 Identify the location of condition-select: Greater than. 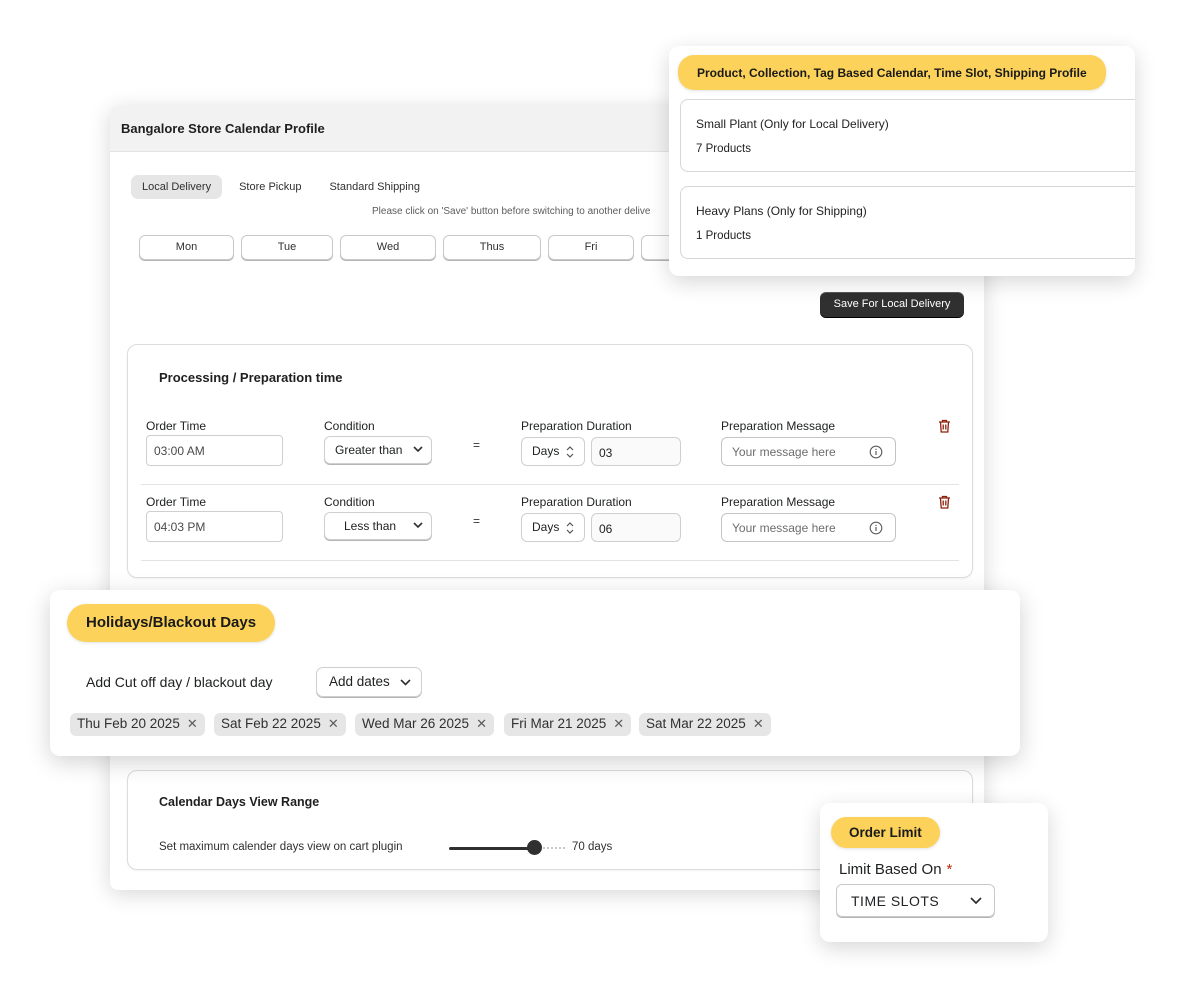
(378, 450).